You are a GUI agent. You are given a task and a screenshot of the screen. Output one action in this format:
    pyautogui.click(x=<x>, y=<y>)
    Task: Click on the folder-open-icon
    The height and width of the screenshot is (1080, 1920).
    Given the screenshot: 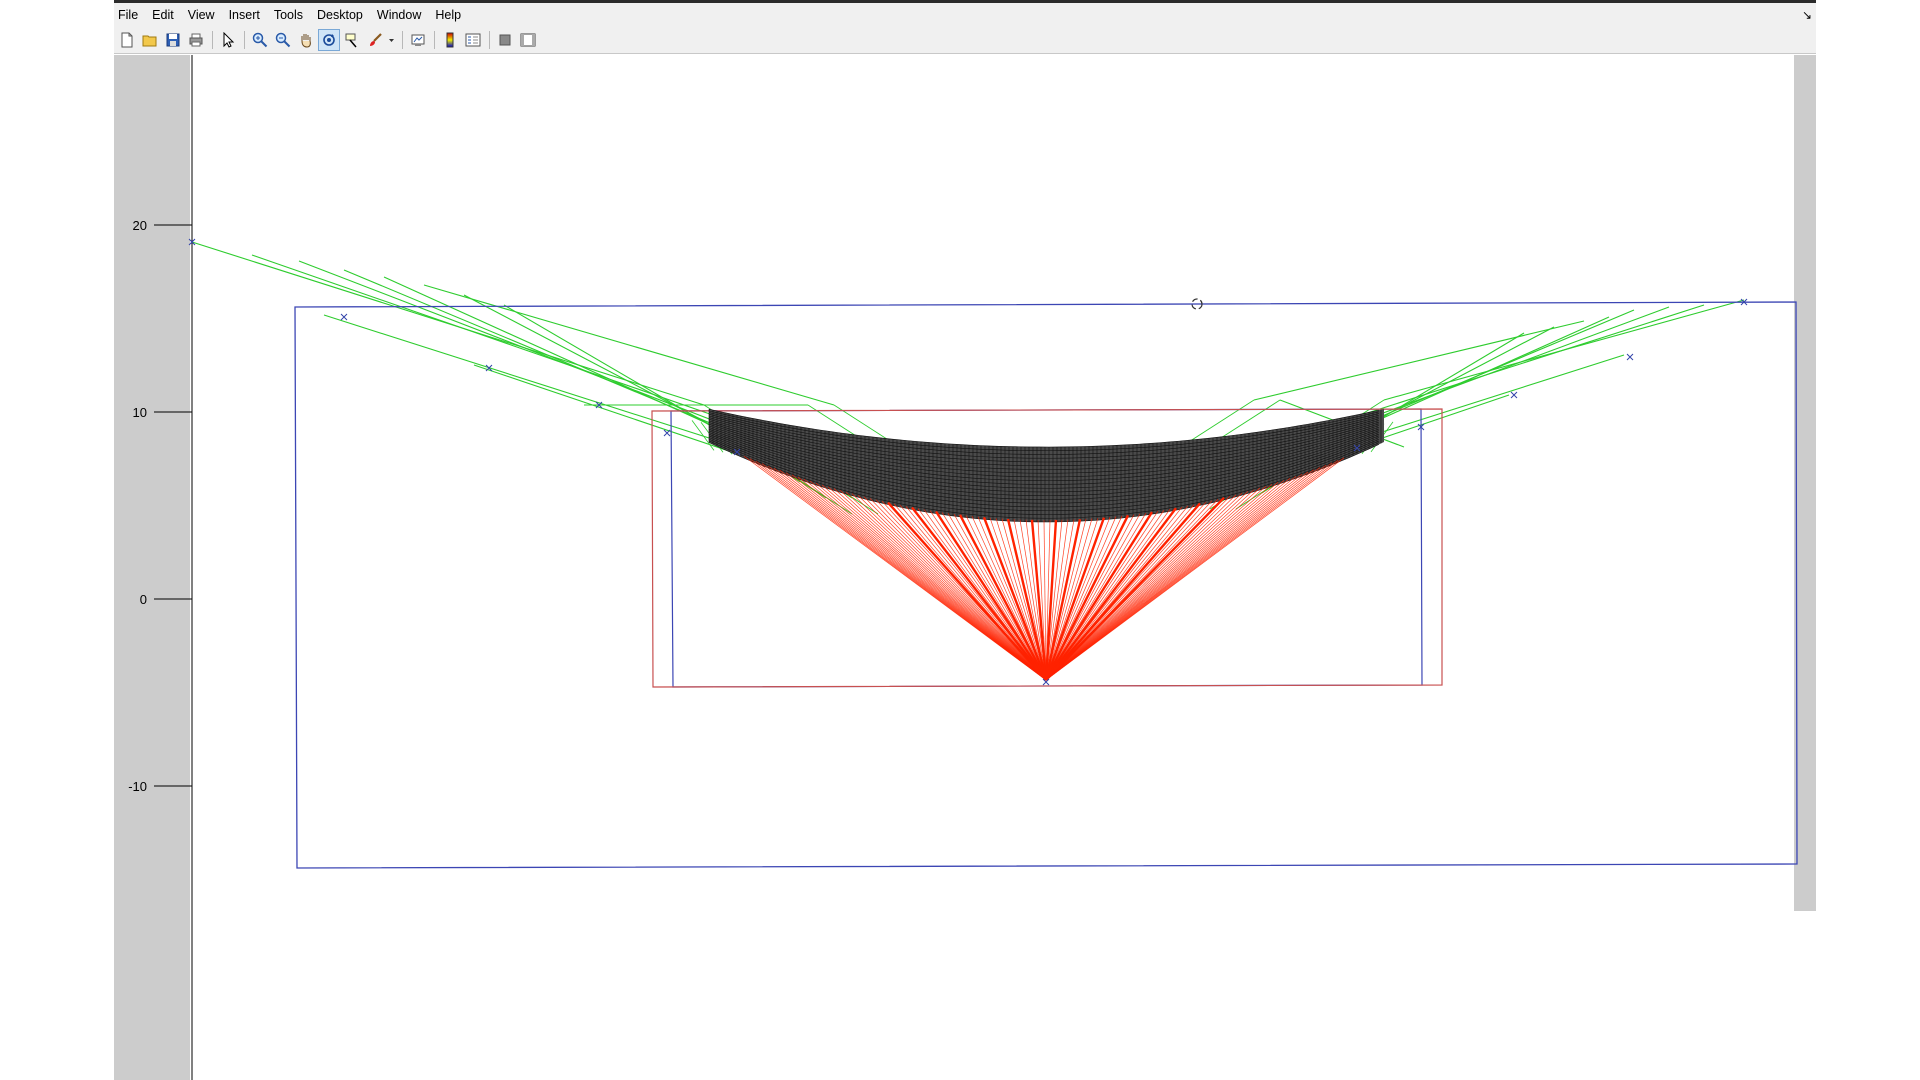 What is the action you would take?
    pyautogui.click(x=149, y=41)
    